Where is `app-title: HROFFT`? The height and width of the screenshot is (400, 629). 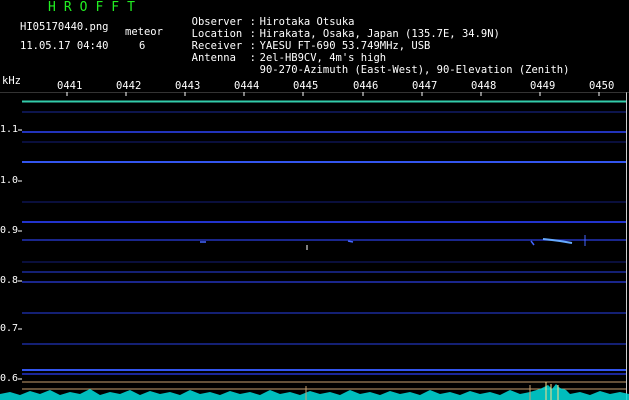
app-title: HROFFT is located at coordinates (95, 7).